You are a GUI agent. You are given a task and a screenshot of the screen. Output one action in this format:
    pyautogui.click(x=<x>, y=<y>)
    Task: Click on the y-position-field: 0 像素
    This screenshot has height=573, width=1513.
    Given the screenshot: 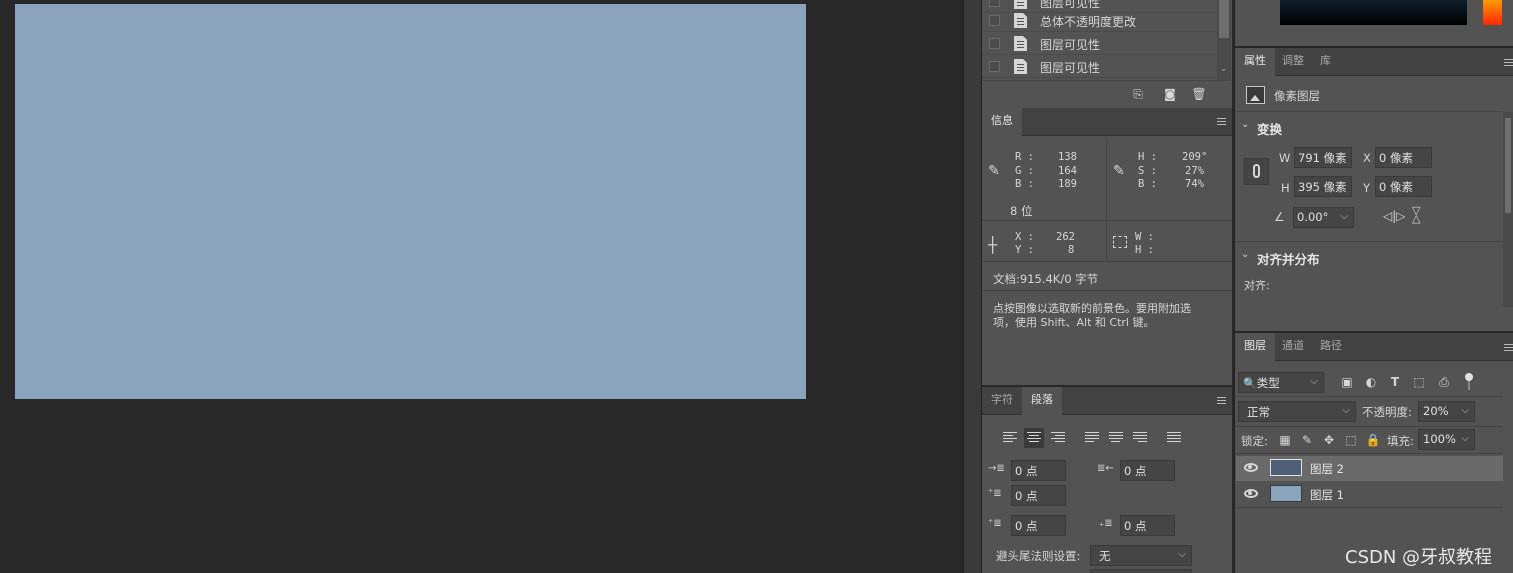 What is the action you would take?
    pyautogui.click(x=1403, y=186)
    